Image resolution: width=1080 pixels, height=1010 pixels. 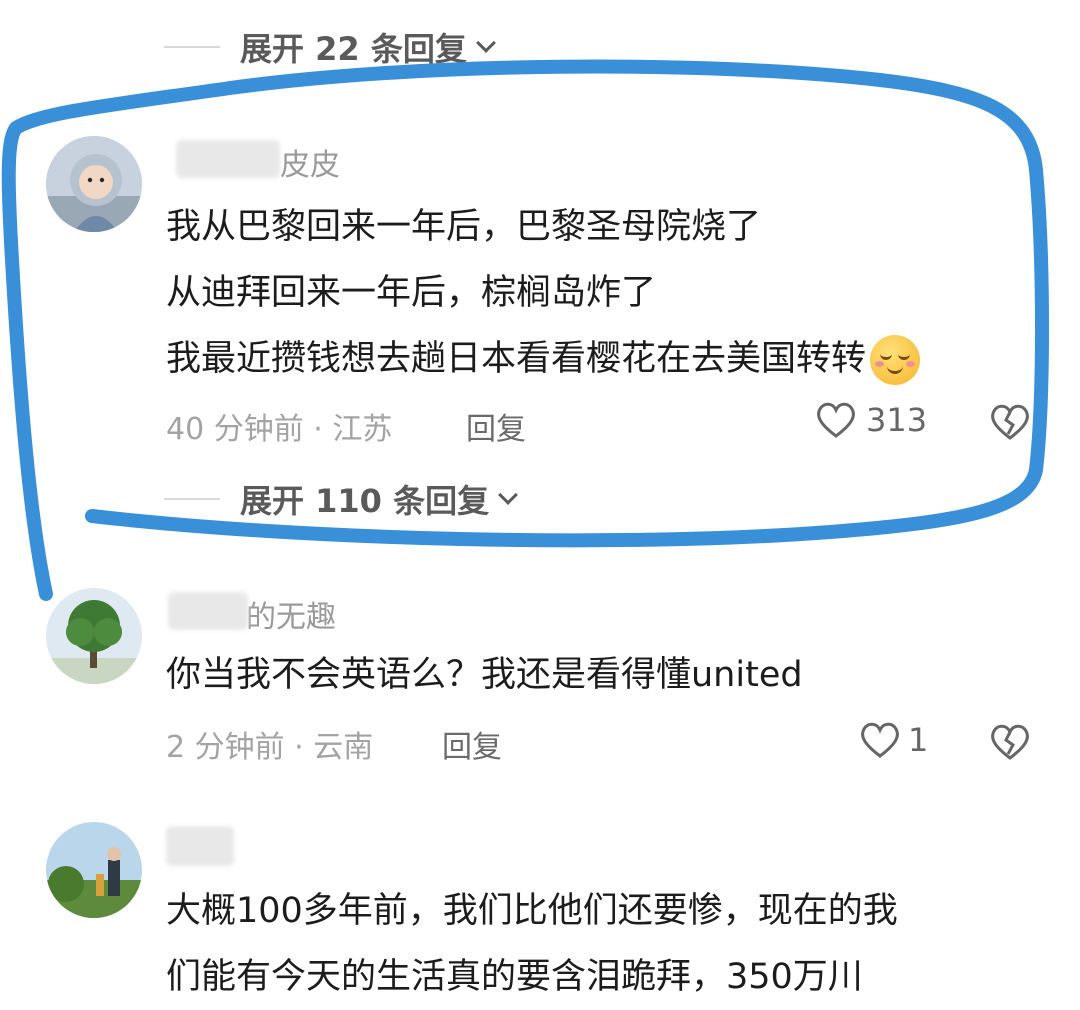 I want to click on like-button: 1, so click(x=893, y=740).